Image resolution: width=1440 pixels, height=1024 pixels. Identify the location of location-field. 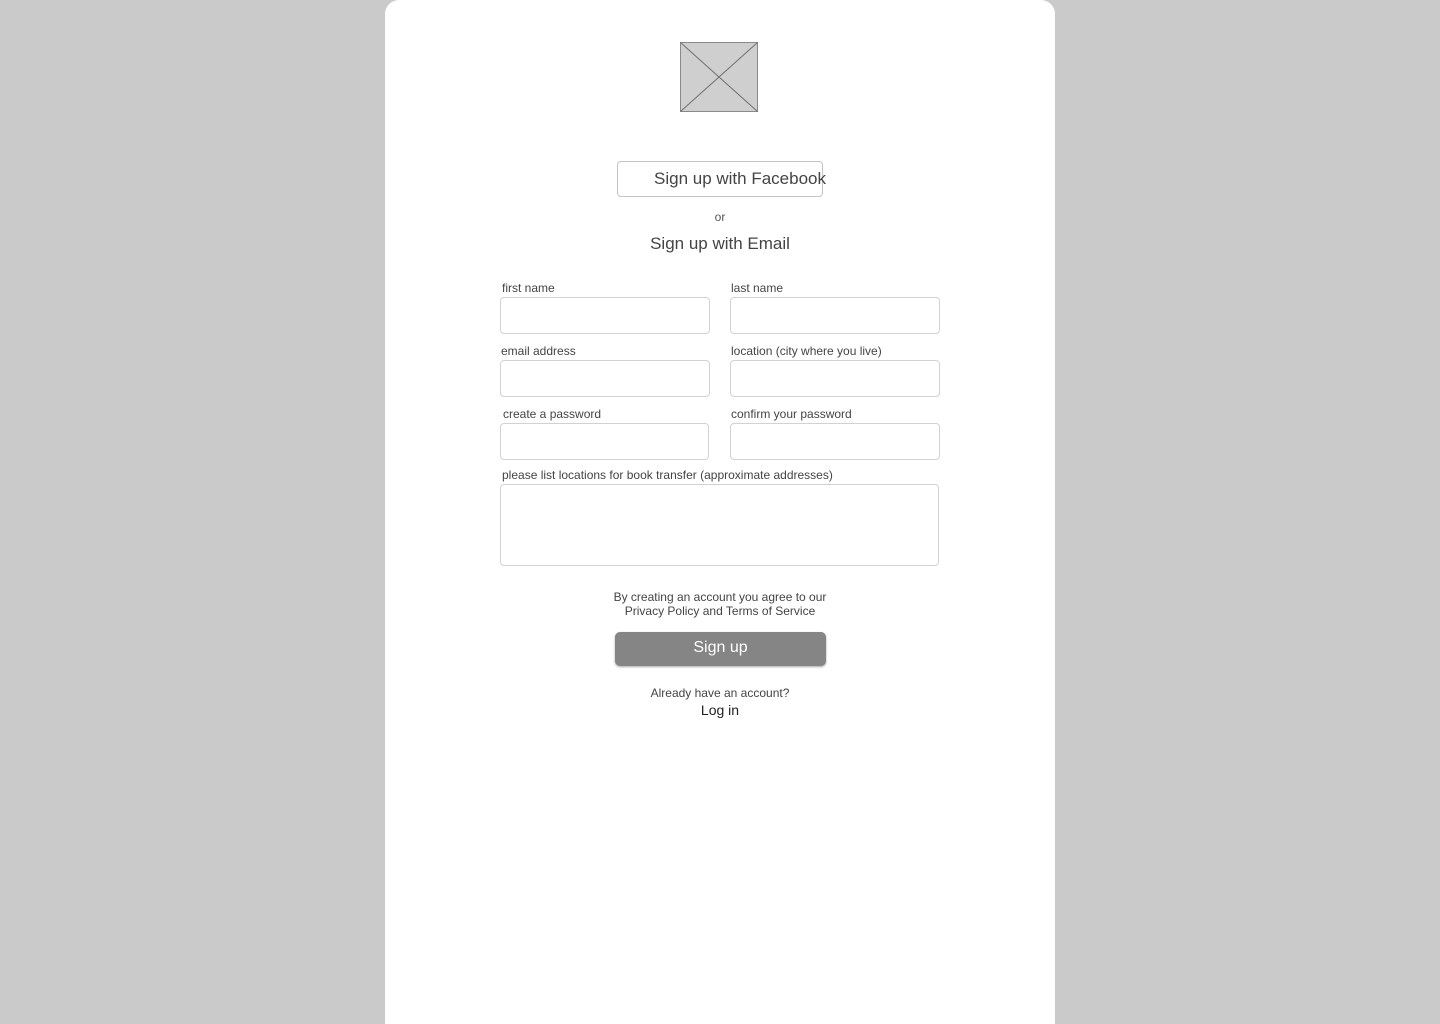
(835, 378).